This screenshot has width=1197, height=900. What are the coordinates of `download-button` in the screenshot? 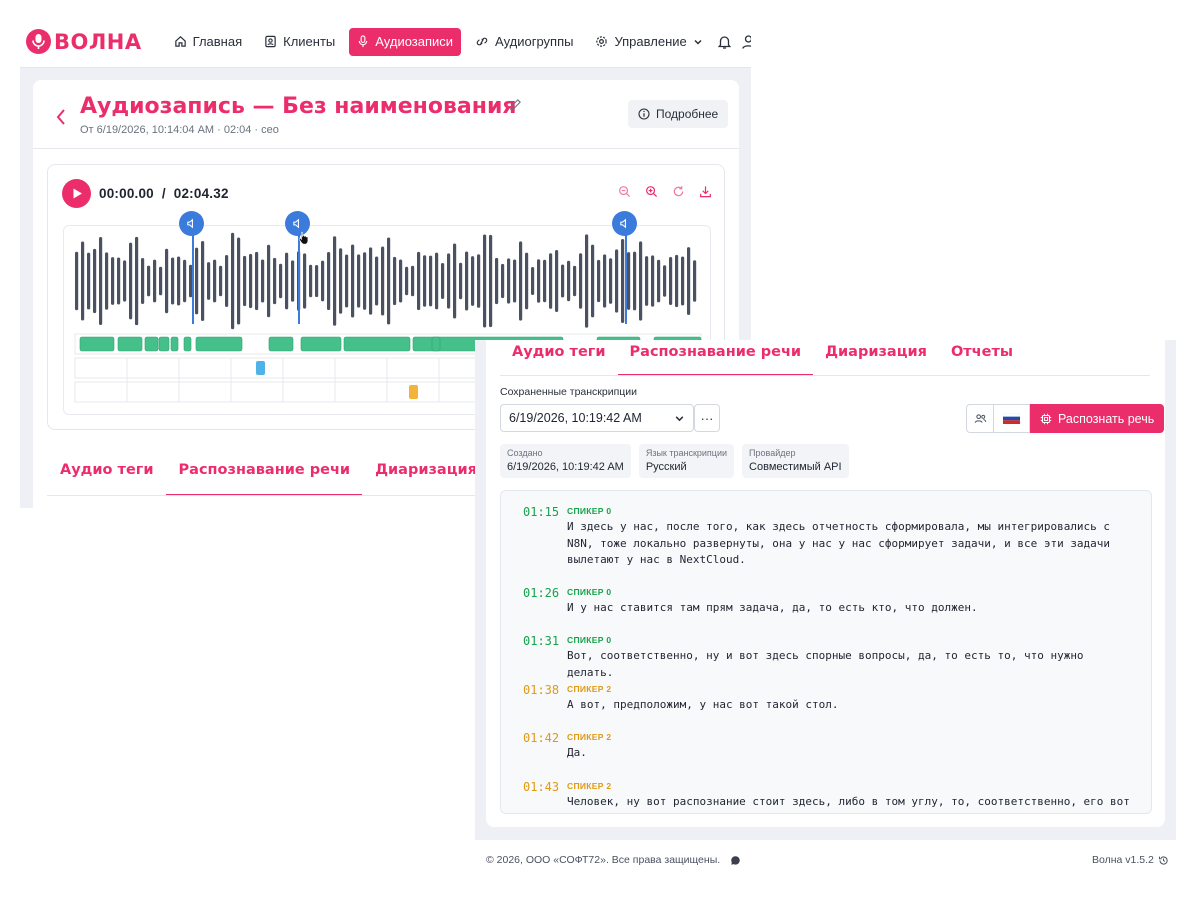 It's located at (705, 191).